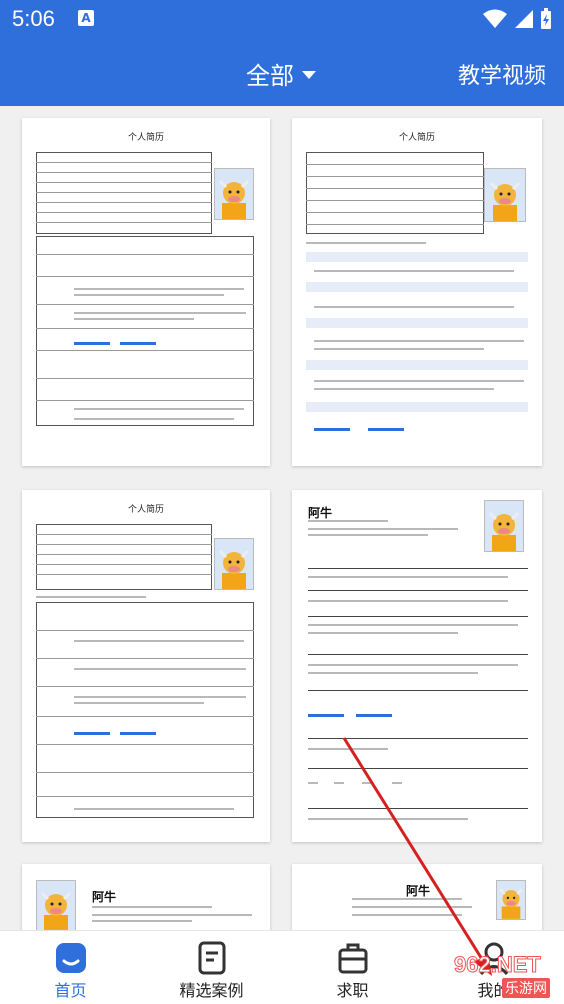  I want to click on tab-label: 精选案例, so click(211, 990).